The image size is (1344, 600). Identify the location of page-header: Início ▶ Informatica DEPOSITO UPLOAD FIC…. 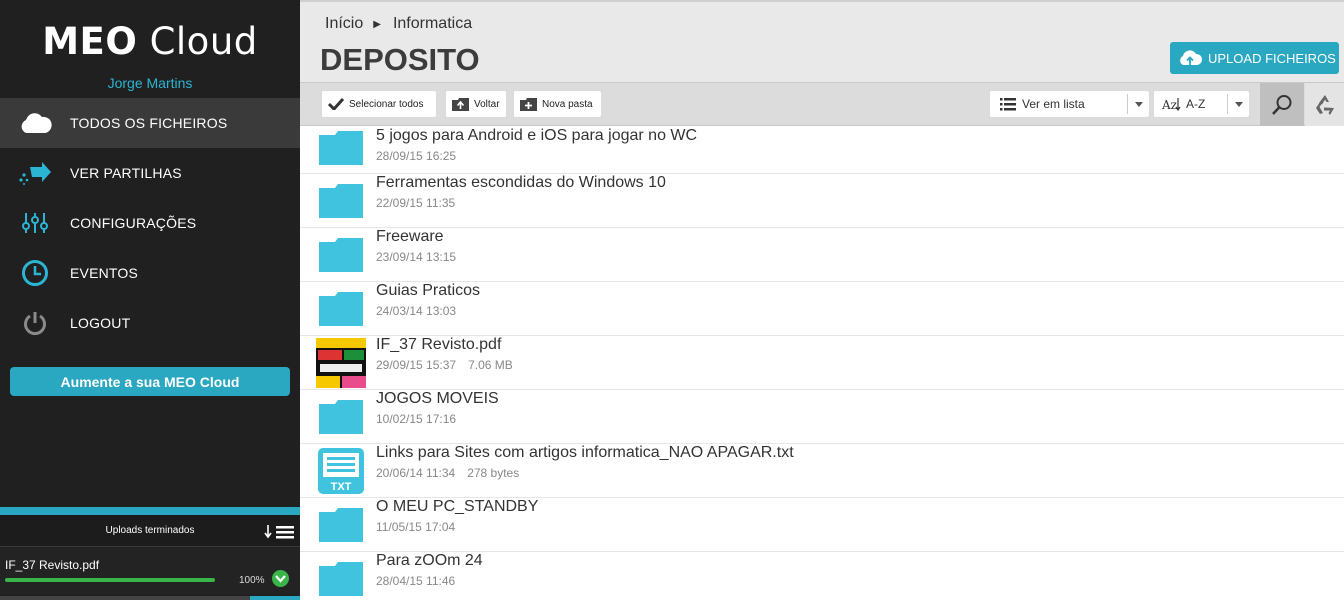
(822, 41).